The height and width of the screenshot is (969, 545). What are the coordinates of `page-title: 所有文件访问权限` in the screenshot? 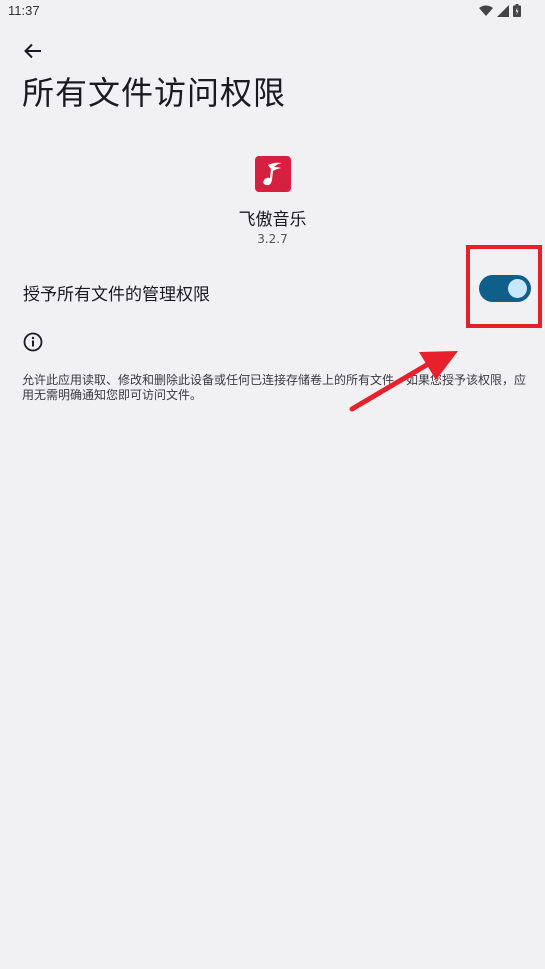 It's located at (154, 93).